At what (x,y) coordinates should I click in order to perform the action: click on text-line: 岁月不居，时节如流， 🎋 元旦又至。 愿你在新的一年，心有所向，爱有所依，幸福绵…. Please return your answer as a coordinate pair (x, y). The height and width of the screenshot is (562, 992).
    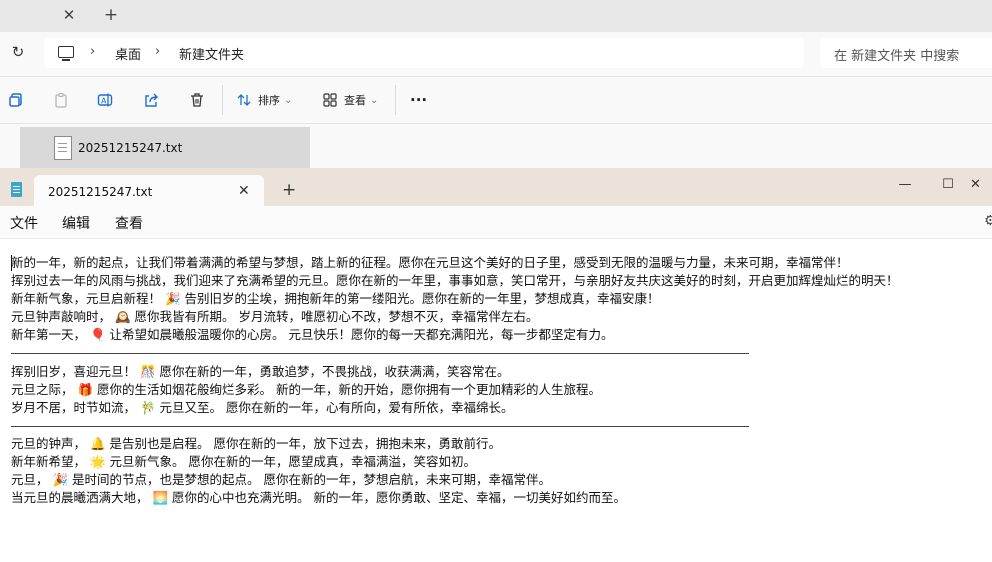
    Looking at the image, I should click on (262, 407).